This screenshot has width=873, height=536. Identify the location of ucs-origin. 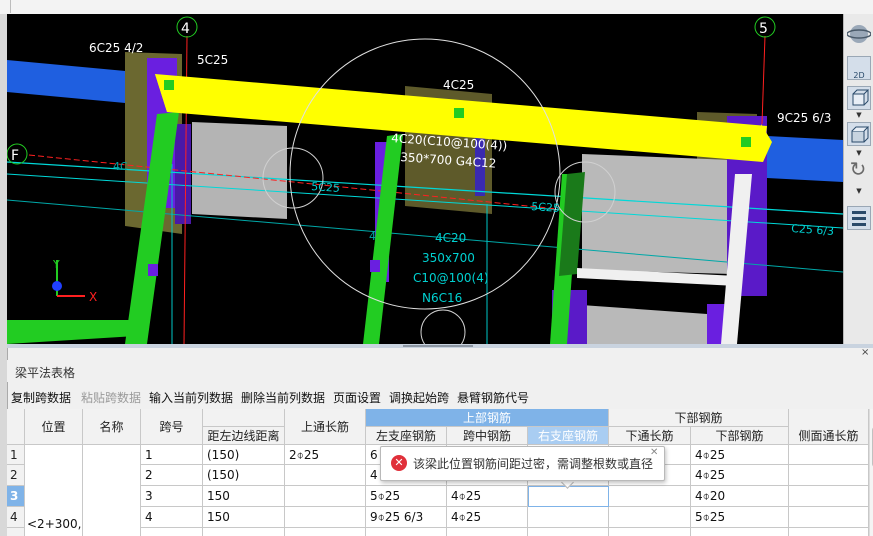
(57, 286).